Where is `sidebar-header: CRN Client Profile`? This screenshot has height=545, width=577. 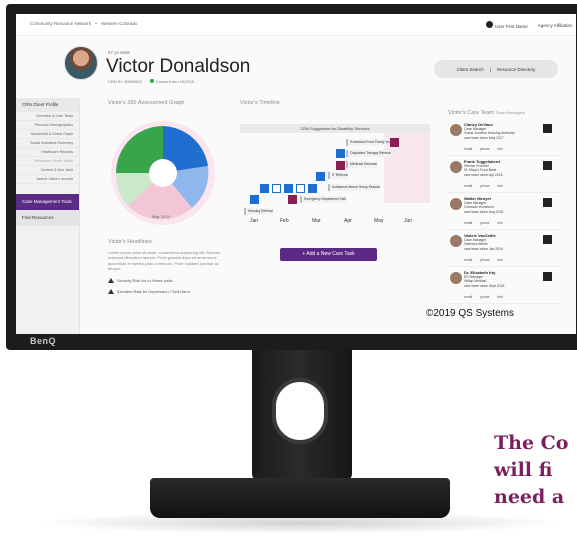
sidebar-header: CRN Client Profile is located at coordinates (47, 105).